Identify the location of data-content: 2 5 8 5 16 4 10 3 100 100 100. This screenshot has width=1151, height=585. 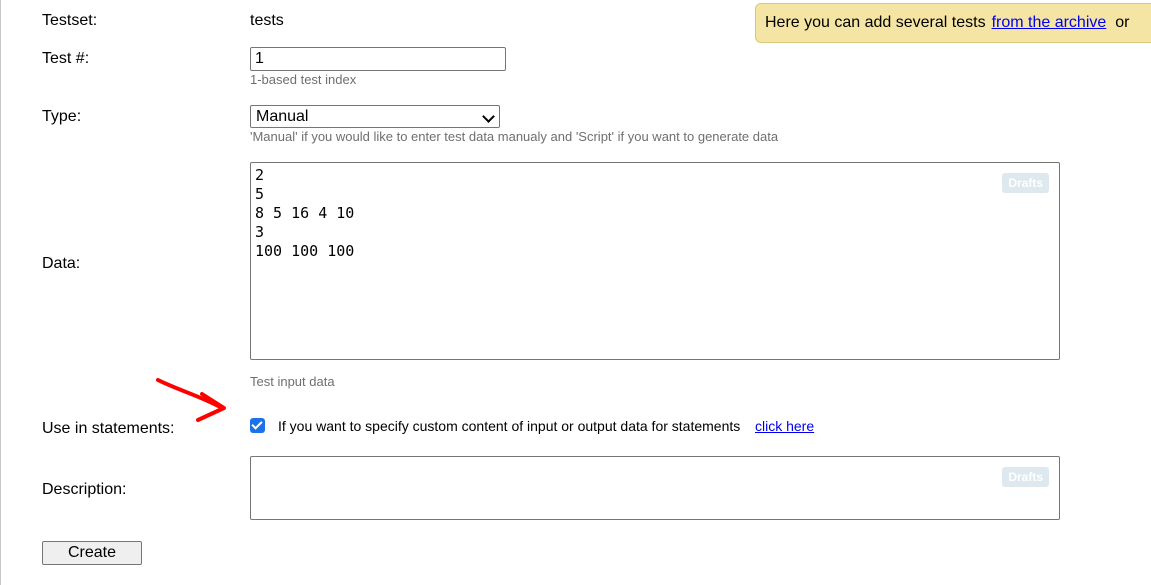
(304, 213).